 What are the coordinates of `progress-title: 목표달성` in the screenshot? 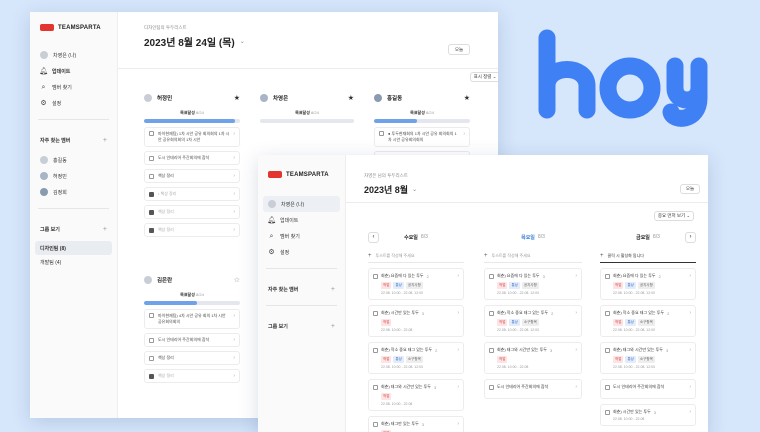 It's located at (187, 112).